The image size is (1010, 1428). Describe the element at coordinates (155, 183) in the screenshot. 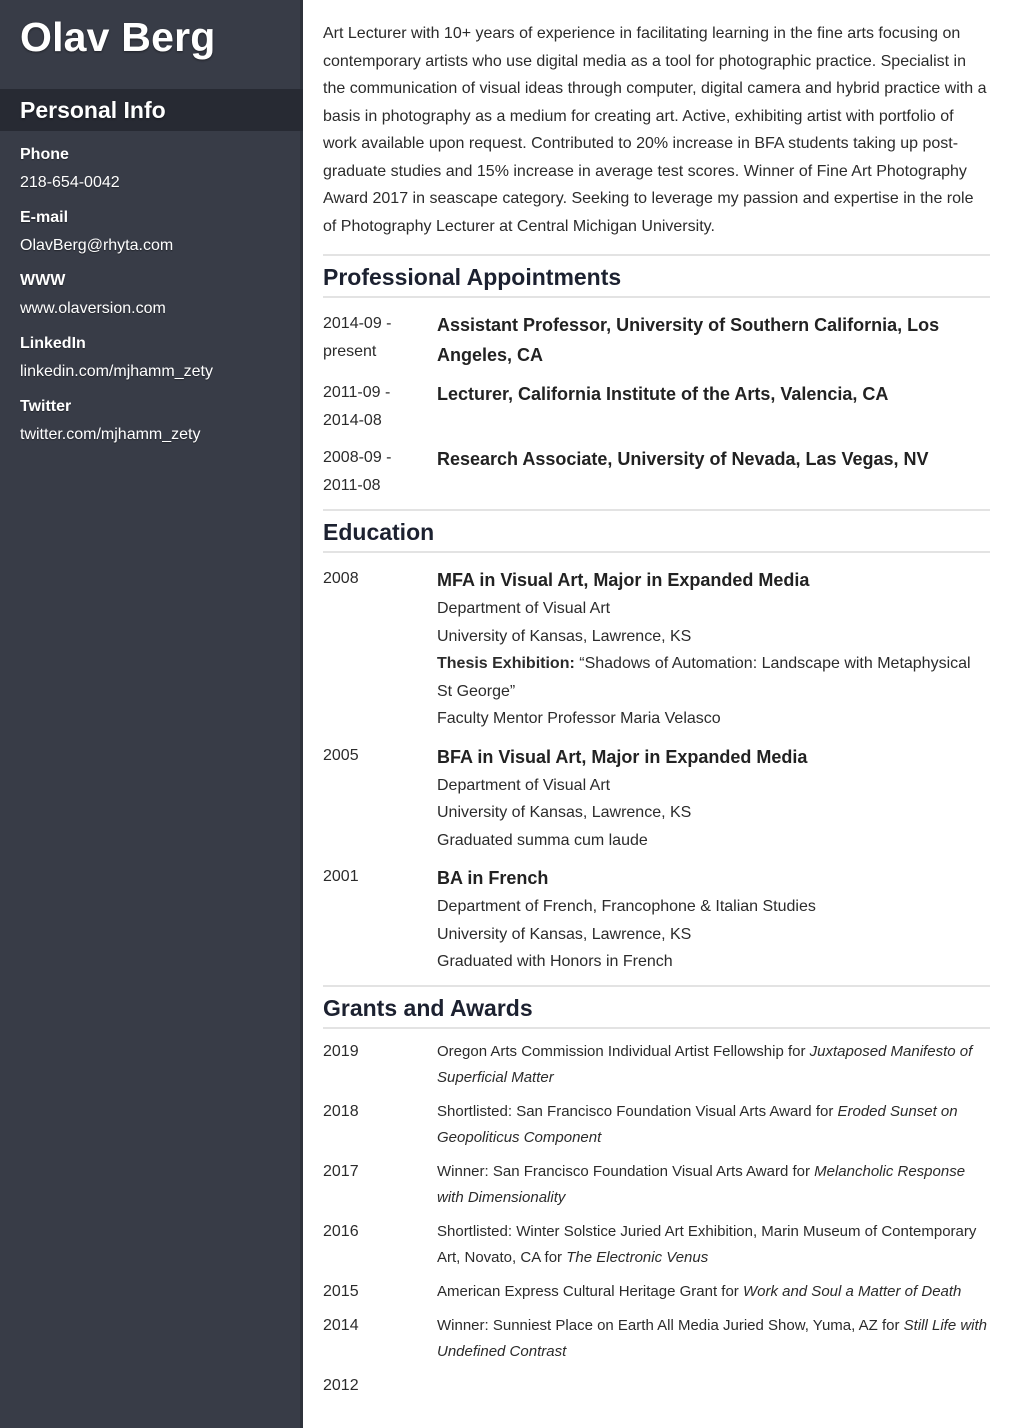

I see `phone-value: 218-654-0042` at that location.